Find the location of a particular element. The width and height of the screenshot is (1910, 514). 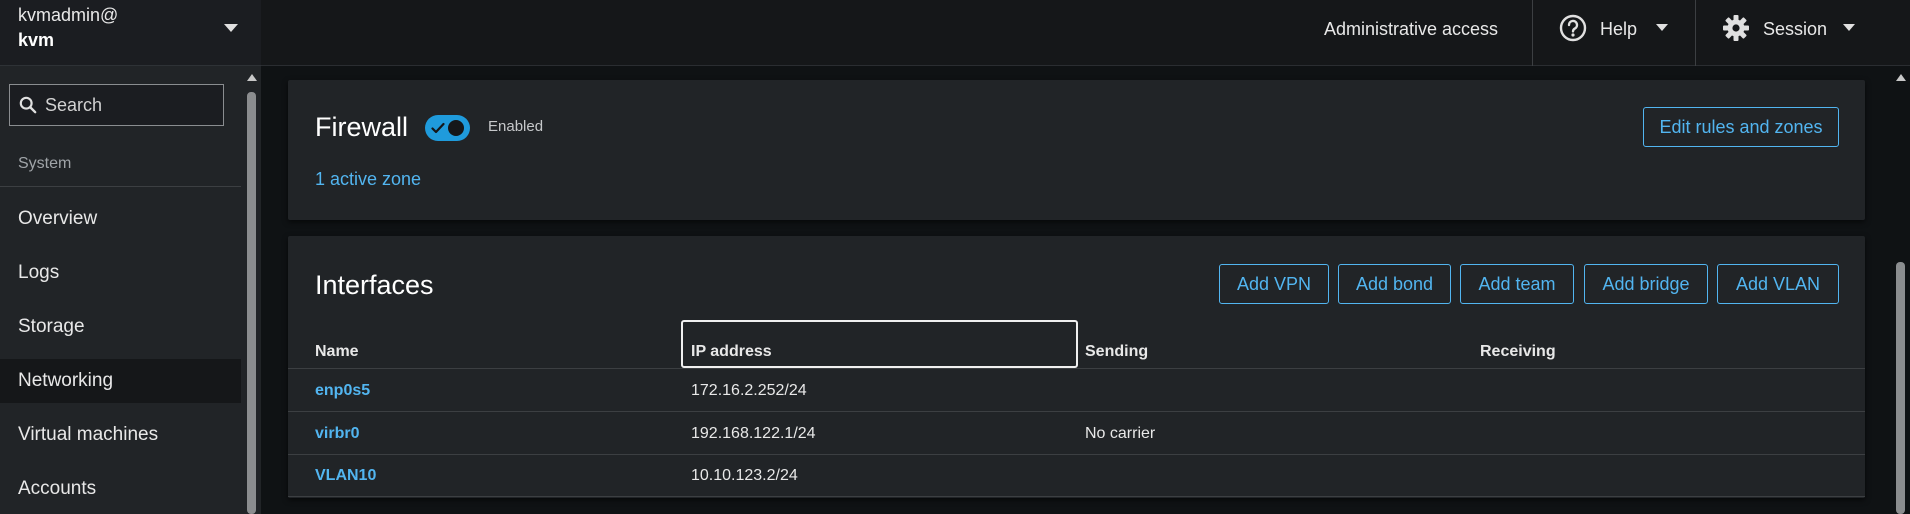

help-menu: Help is located at coordinates (1613, 33).